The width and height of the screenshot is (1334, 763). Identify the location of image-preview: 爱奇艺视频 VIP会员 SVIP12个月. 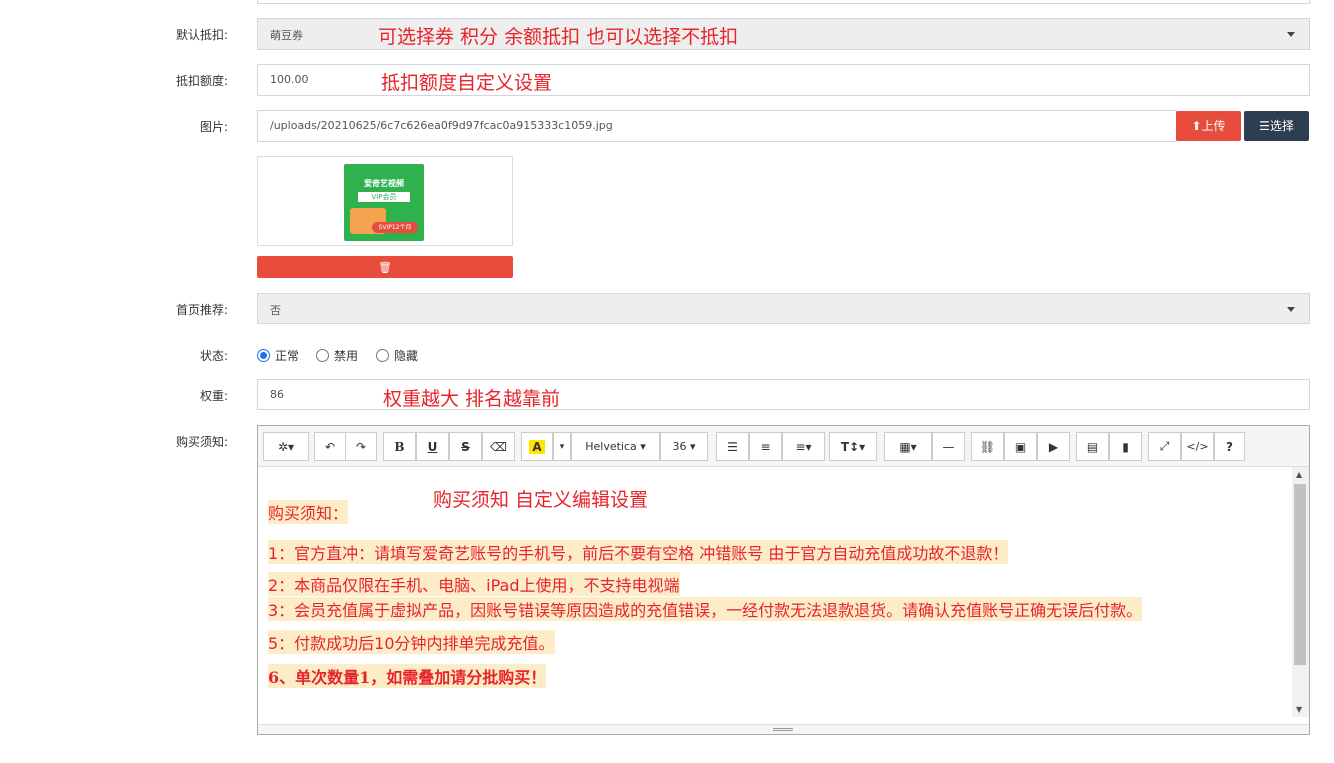
(385, 201).